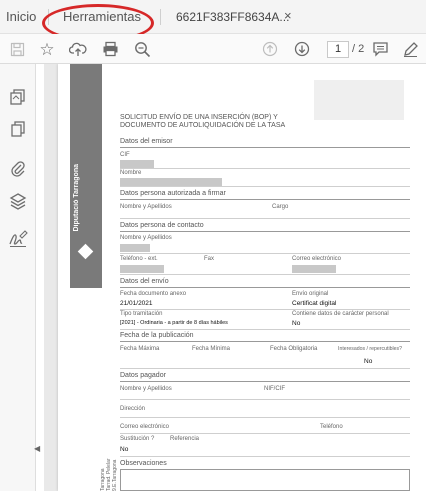 The height and width of the screenshot is (491, 426). What do you see at coordinates (185, 439) in the screenshot?
I see `label-referencia: Referencia` at bounding box center [185, 439].